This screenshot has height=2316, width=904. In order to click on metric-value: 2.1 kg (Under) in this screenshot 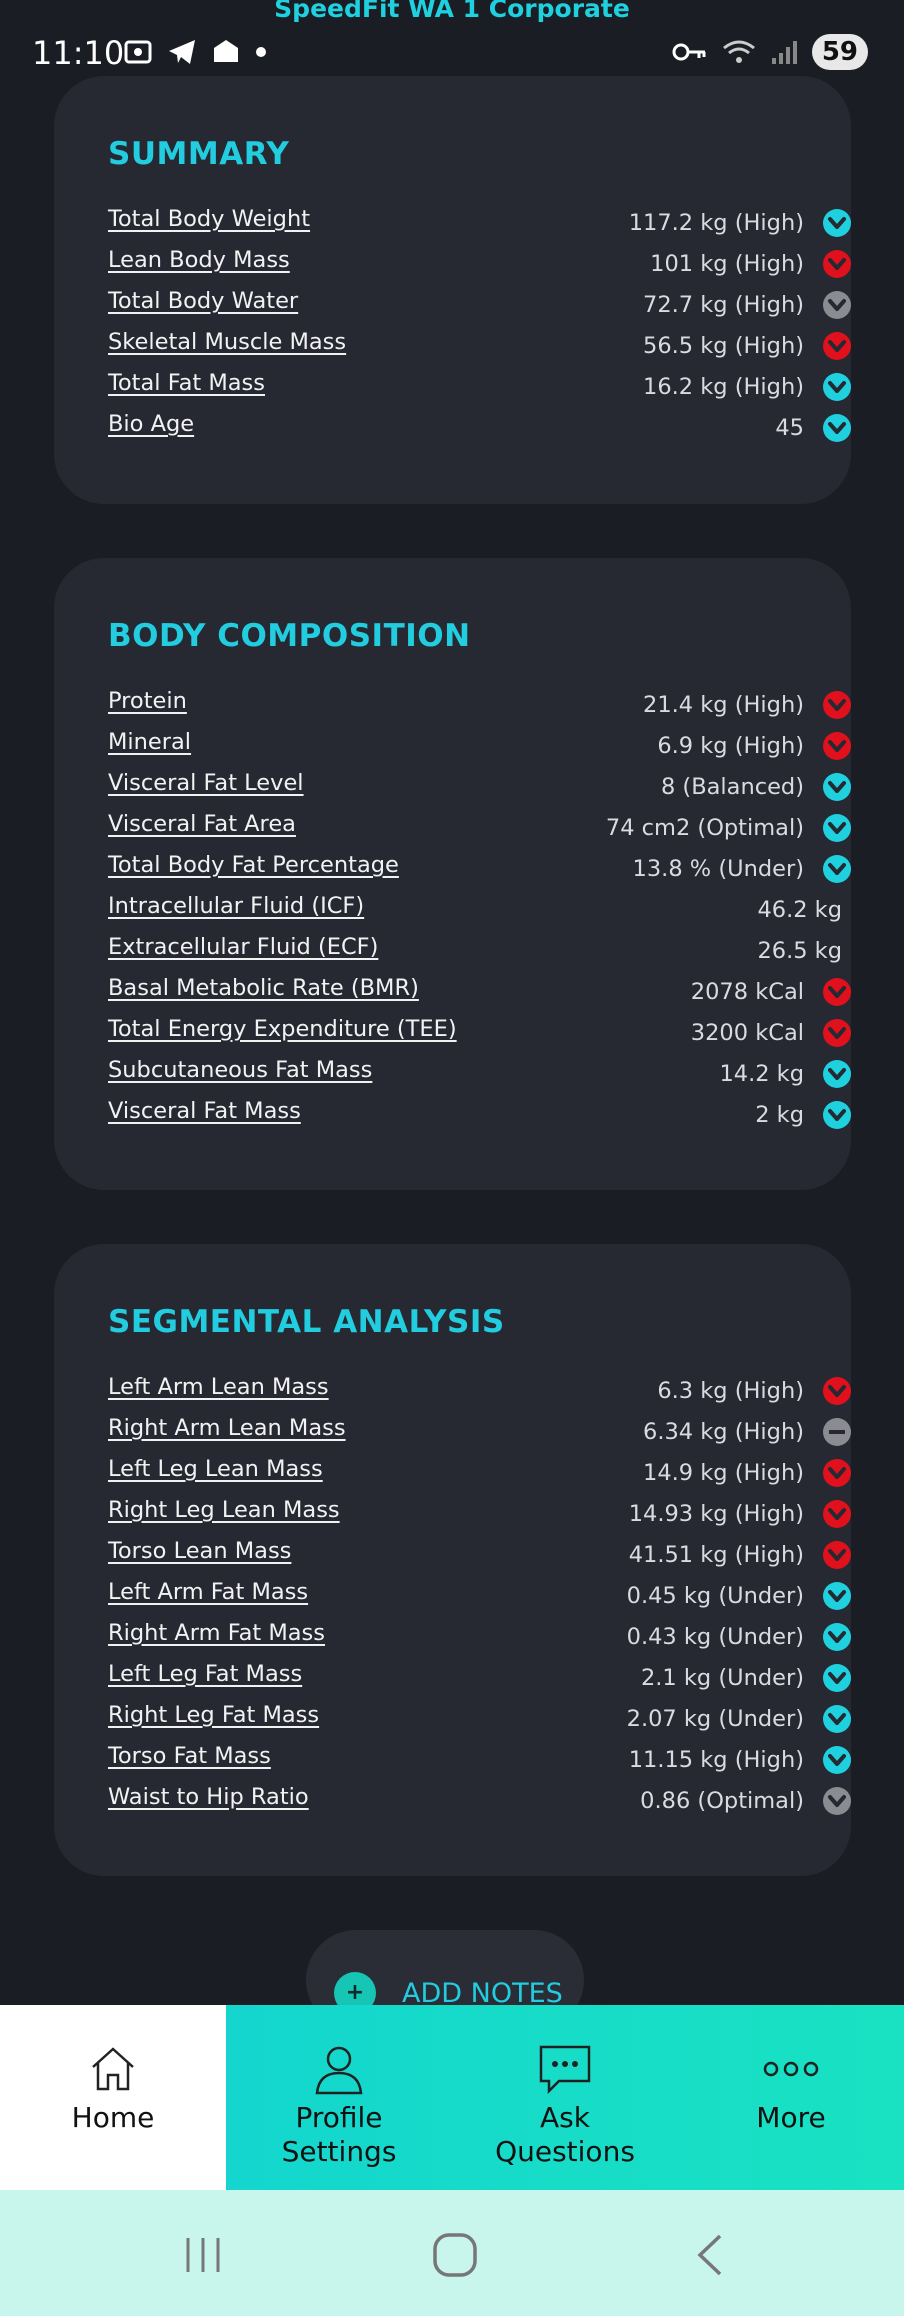, I will do `click(722, 1678)`.